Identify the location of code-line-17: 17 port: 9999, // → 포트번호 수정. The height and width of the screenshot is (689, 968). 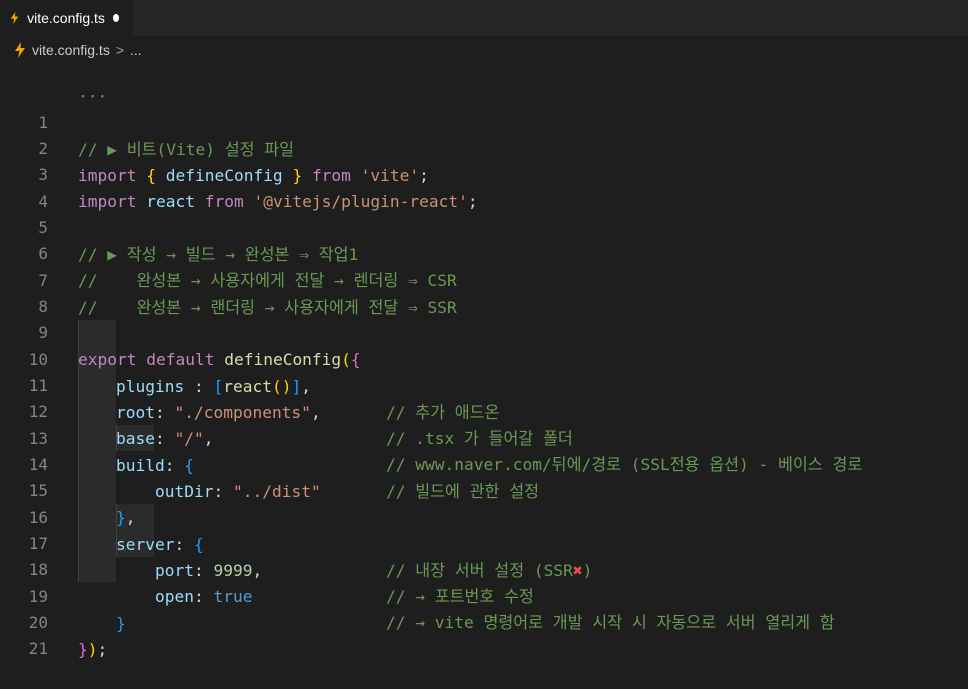
(484, 555).